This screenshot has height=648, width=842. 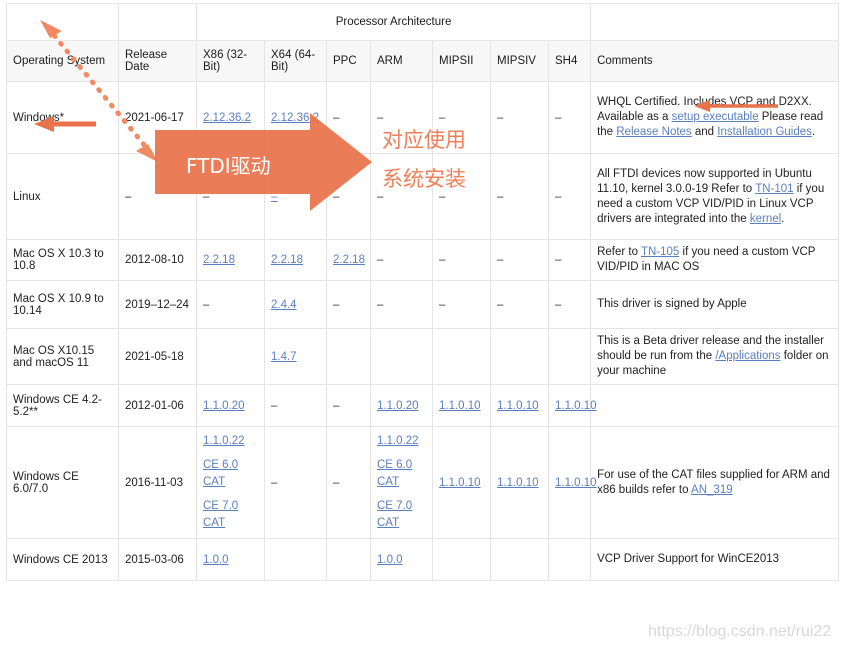 What do you see at coordinates (284, 357) in the screenshot?
I see `version-link: 1.4.7` at bounding box center [284, 357].